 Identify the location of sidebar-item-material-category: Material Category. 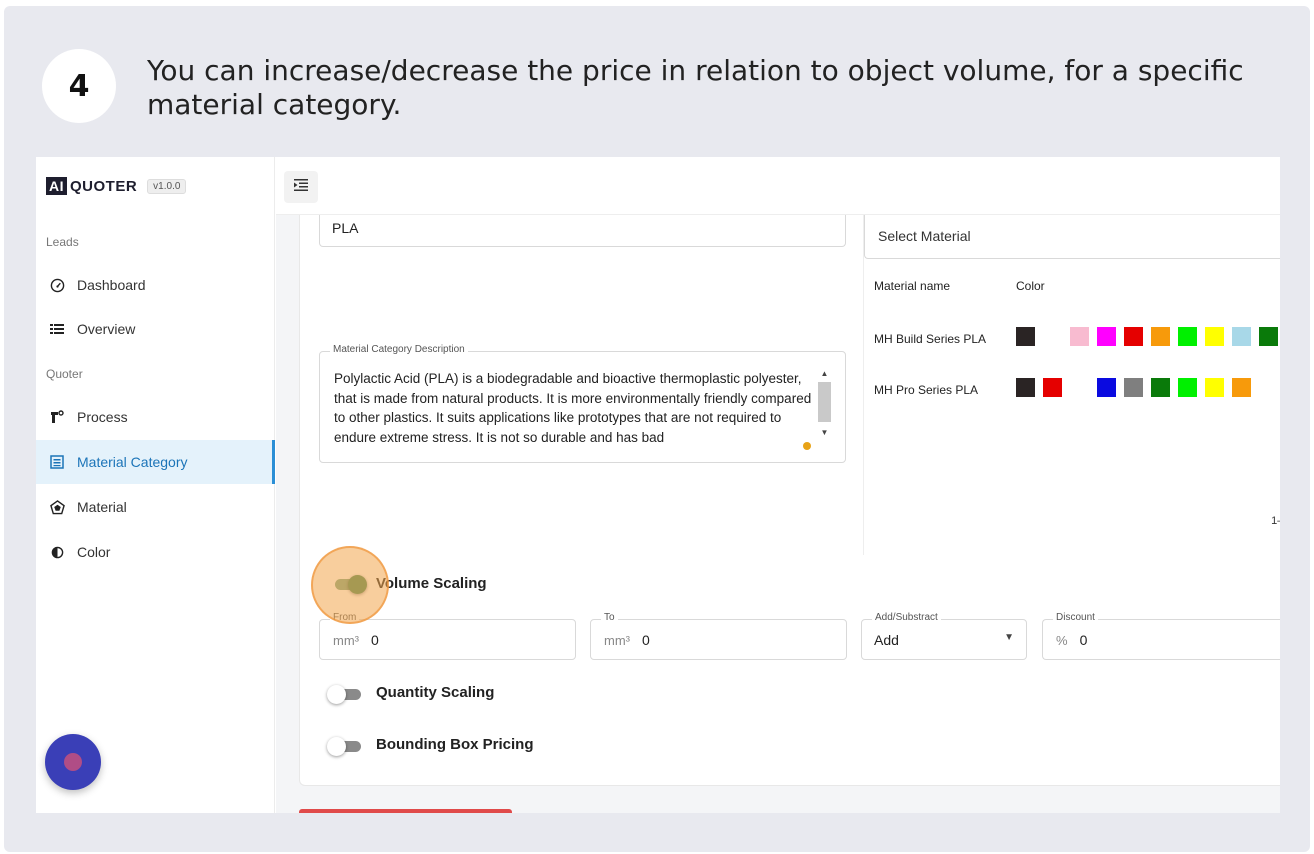
(155, 462).